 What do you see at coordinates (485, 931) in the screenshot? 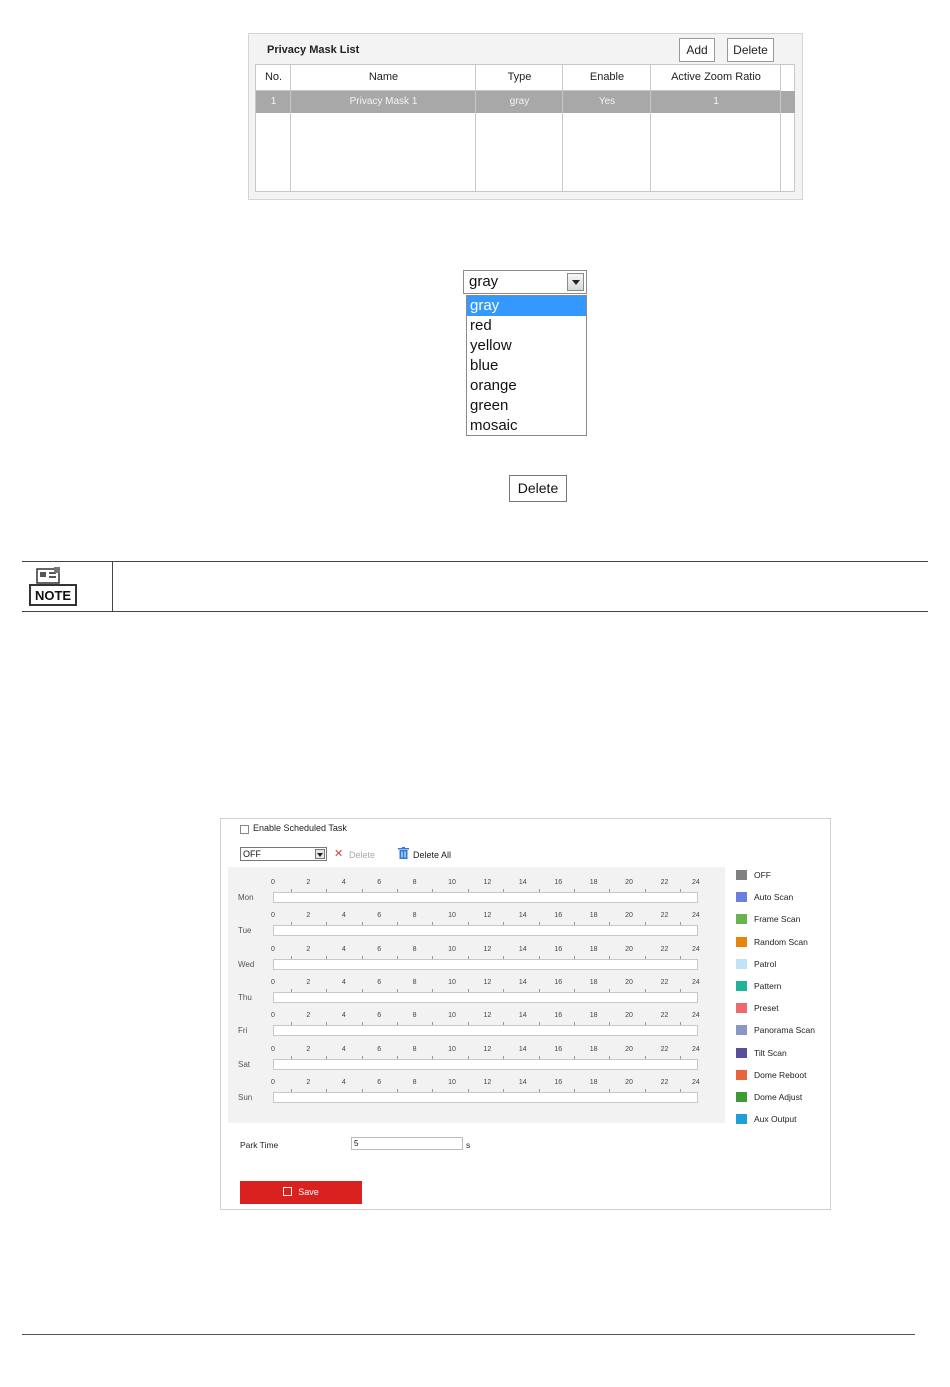
I see `day-timeline-tue` at bounding box center [485, 931].